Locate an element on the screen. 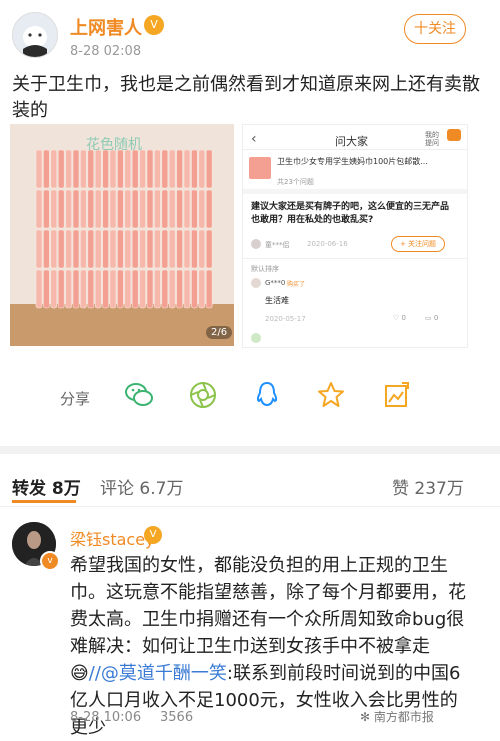  save-image-icon is located at coordinates (397, 395).